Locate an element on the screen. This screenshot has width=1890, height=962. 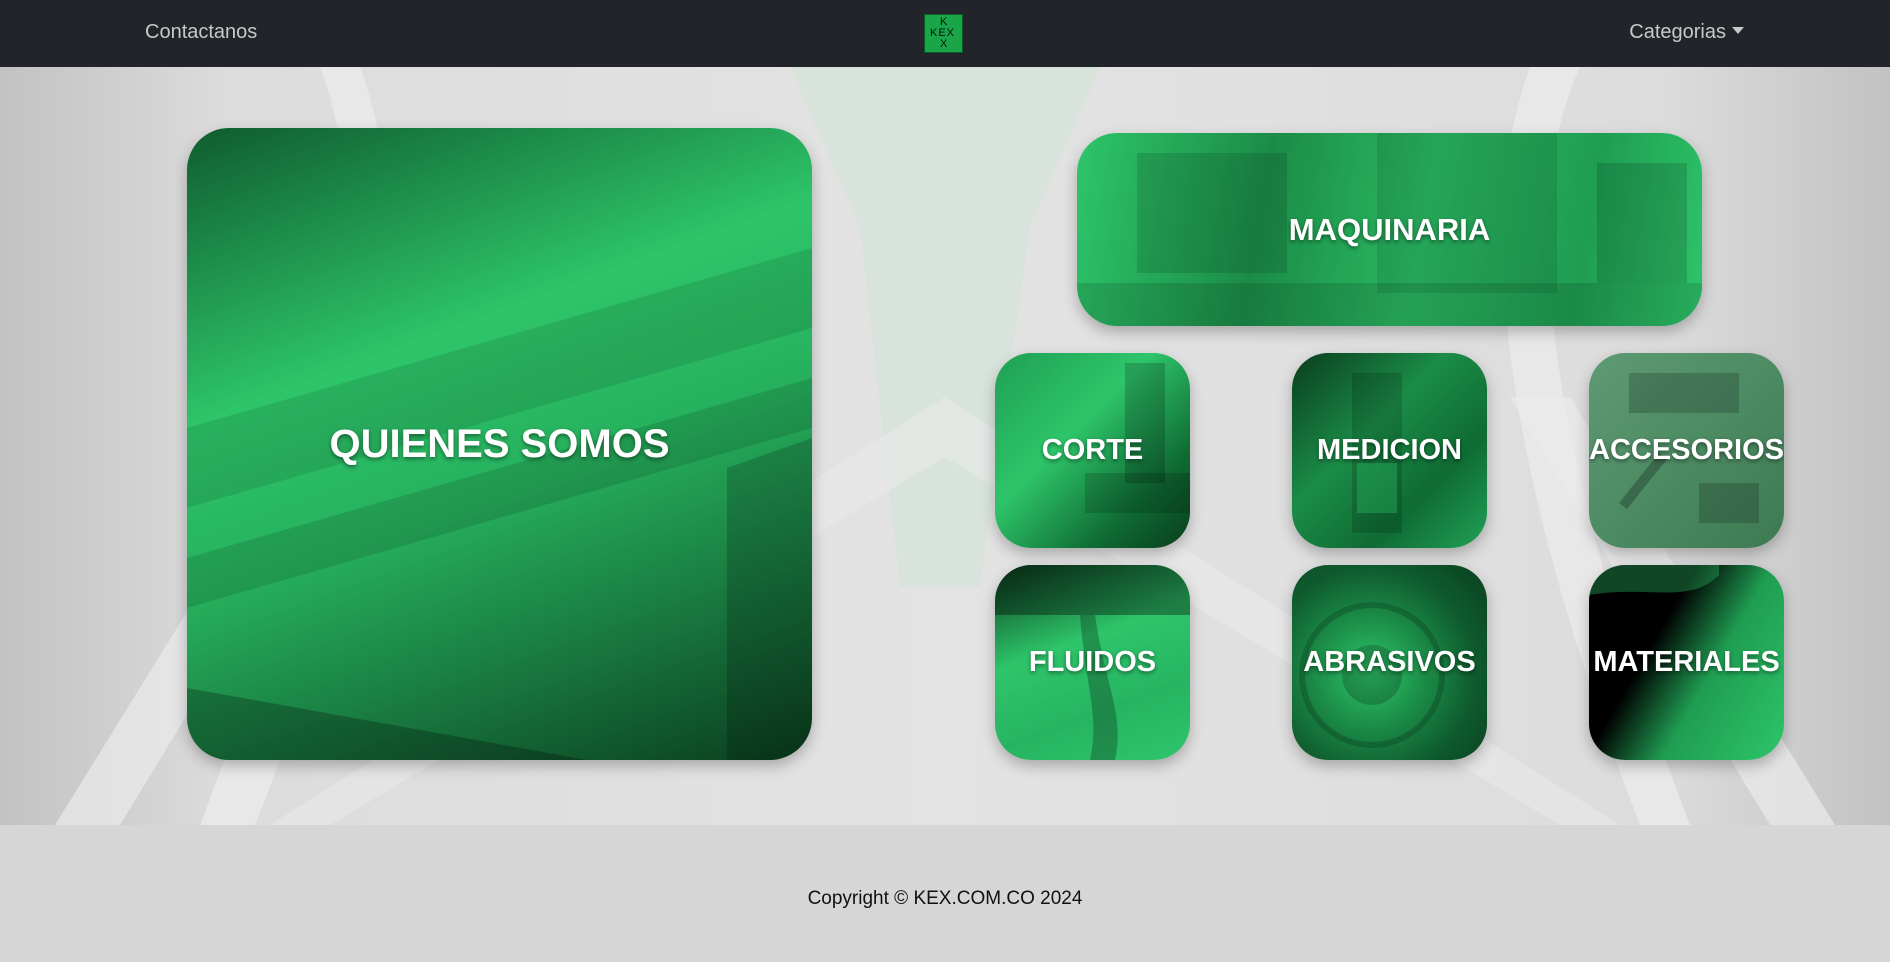
card-label-medicion: MEDICION is located at coordinates (1389, 450).